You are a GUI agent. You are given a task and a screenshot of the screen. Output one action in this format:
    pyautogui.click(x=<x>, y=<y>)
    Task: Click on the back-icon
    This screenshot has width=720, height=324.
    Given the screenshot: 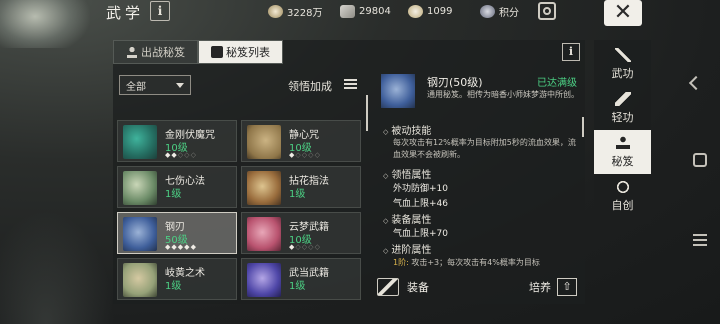 What is the action you would take?
    pyautogui.click(x=696, y=83)
    